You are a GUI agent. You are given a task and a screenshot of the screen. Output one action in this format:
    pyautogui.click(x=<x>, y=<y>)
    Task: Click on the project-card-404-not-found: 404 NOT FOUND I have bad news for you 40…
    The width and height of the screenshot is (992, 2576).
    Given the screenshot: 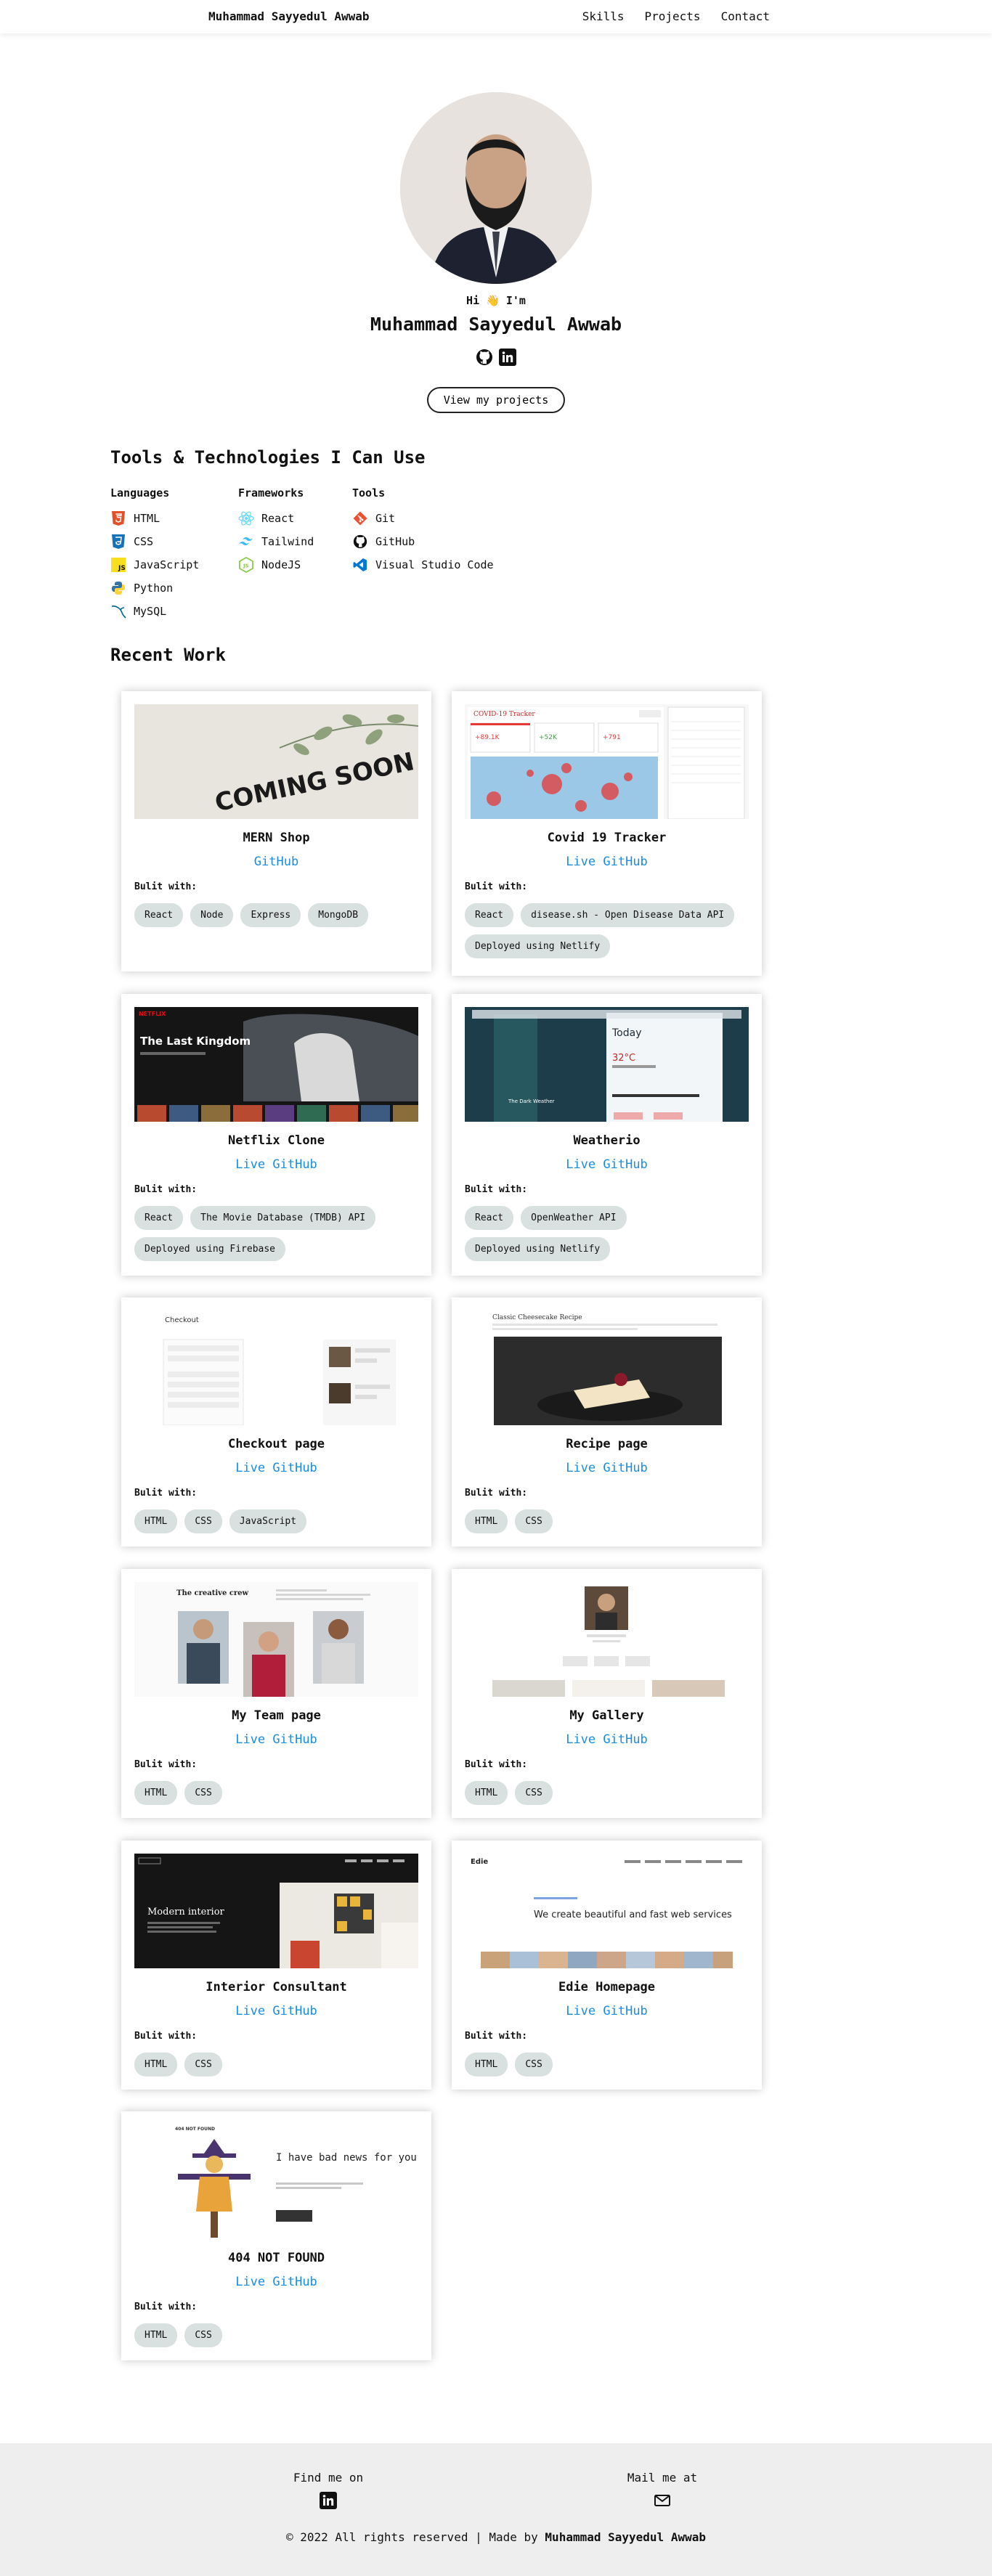 What is the action you would take?
    pyautogui.click(x=276, y=2235)
    